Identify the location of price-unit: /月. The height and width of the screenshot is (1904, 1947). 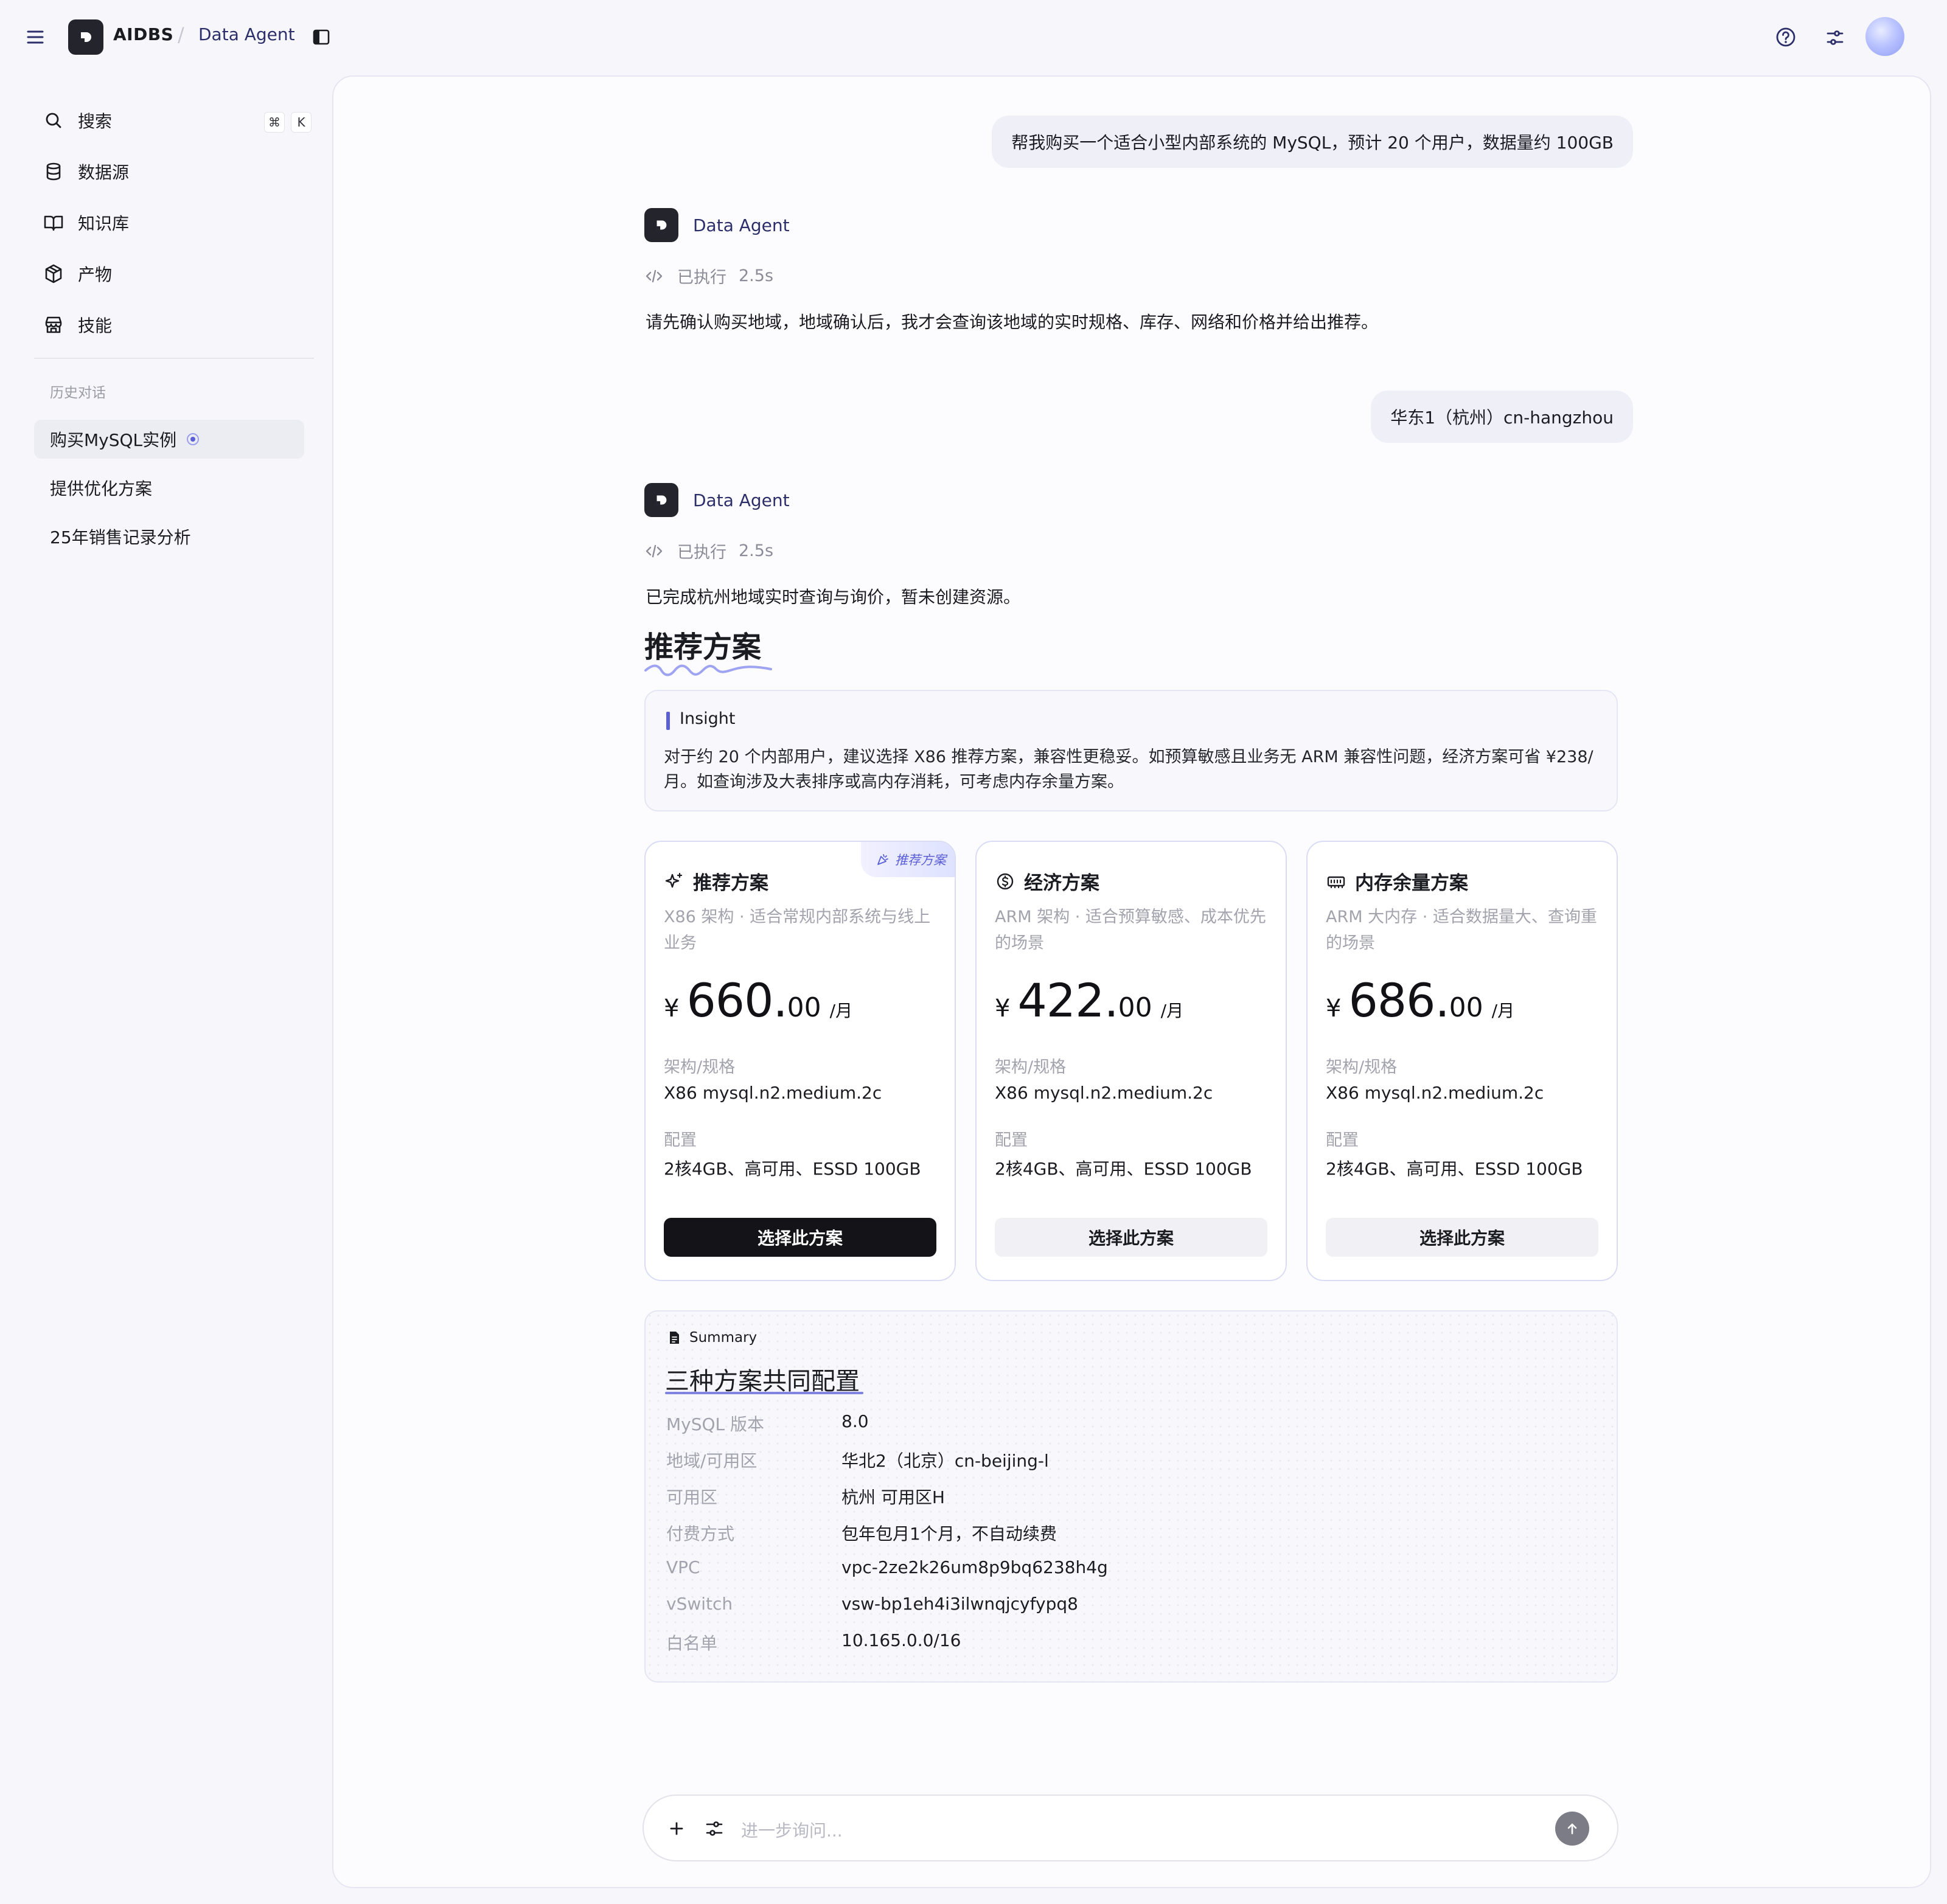
(1503, 1011).